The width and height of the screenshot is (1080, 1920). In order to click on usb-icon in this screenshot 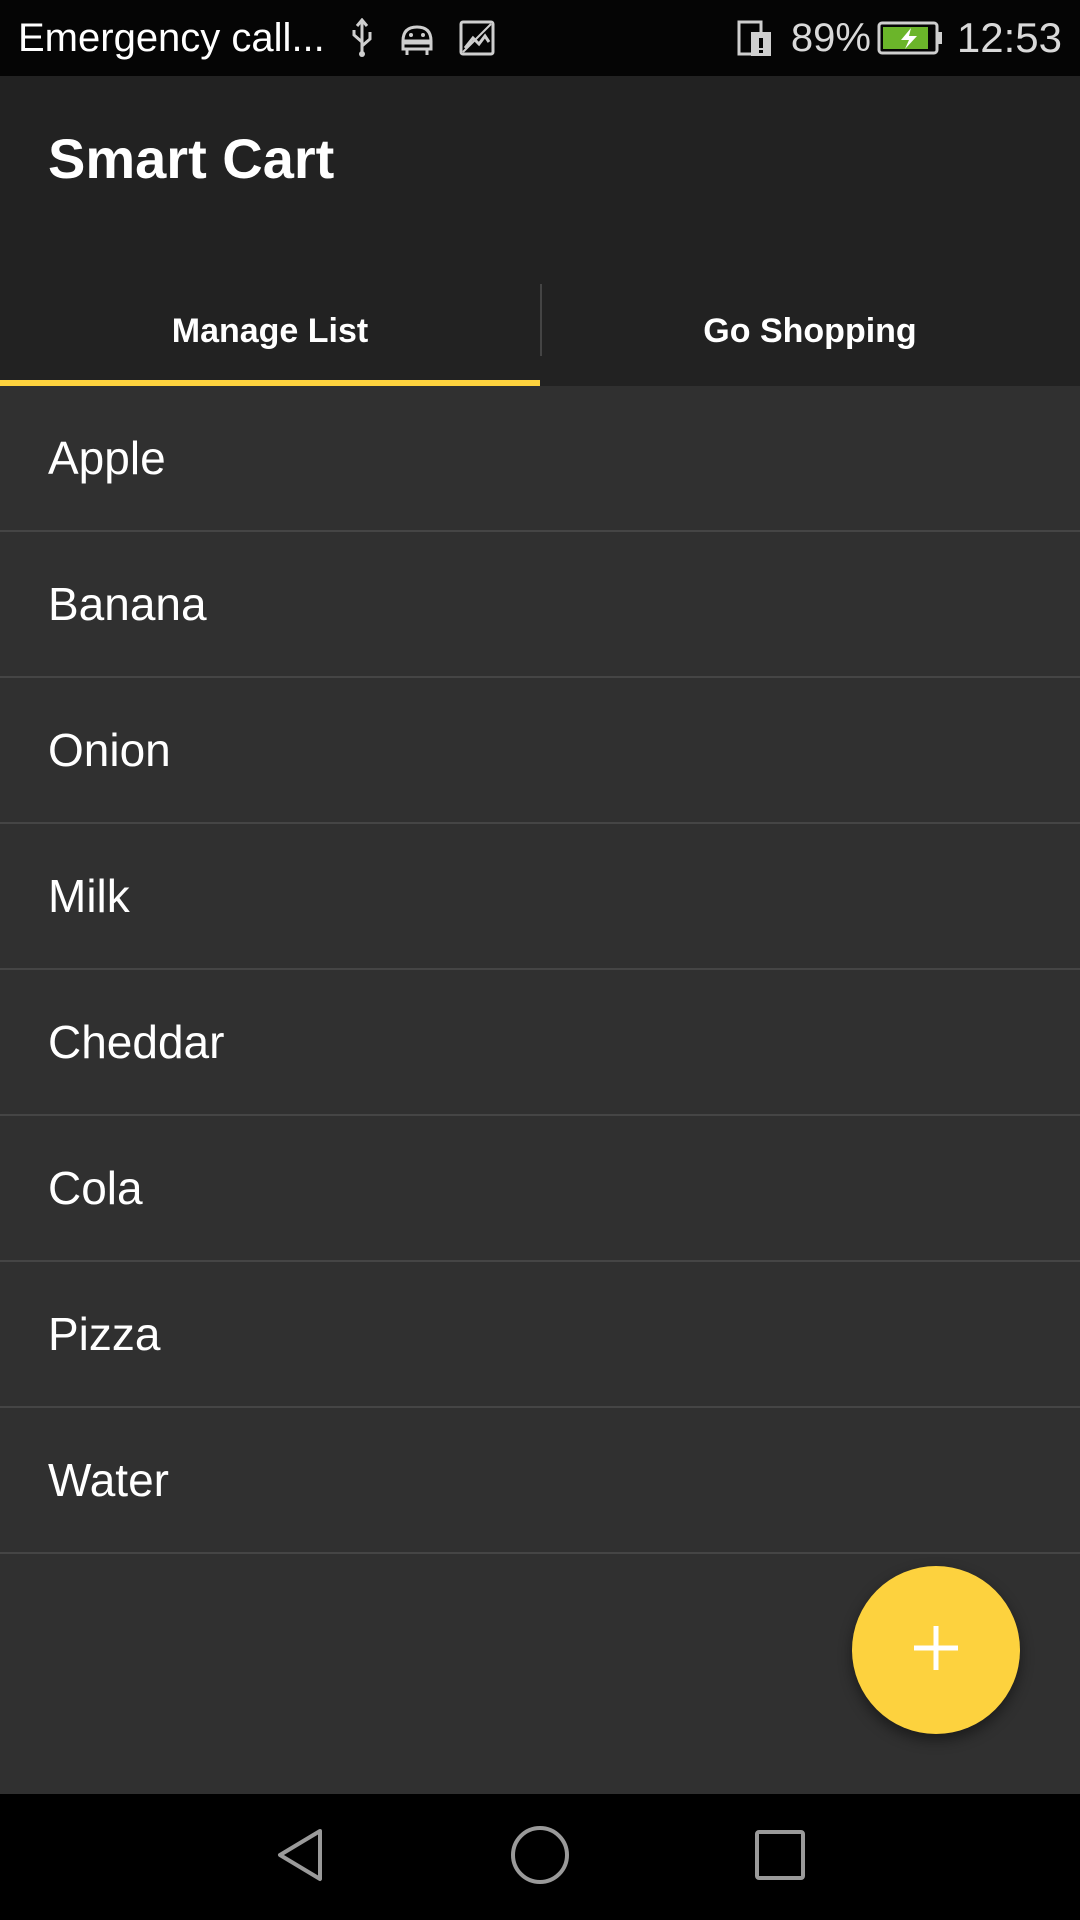, I will do `click(362, 38)`.